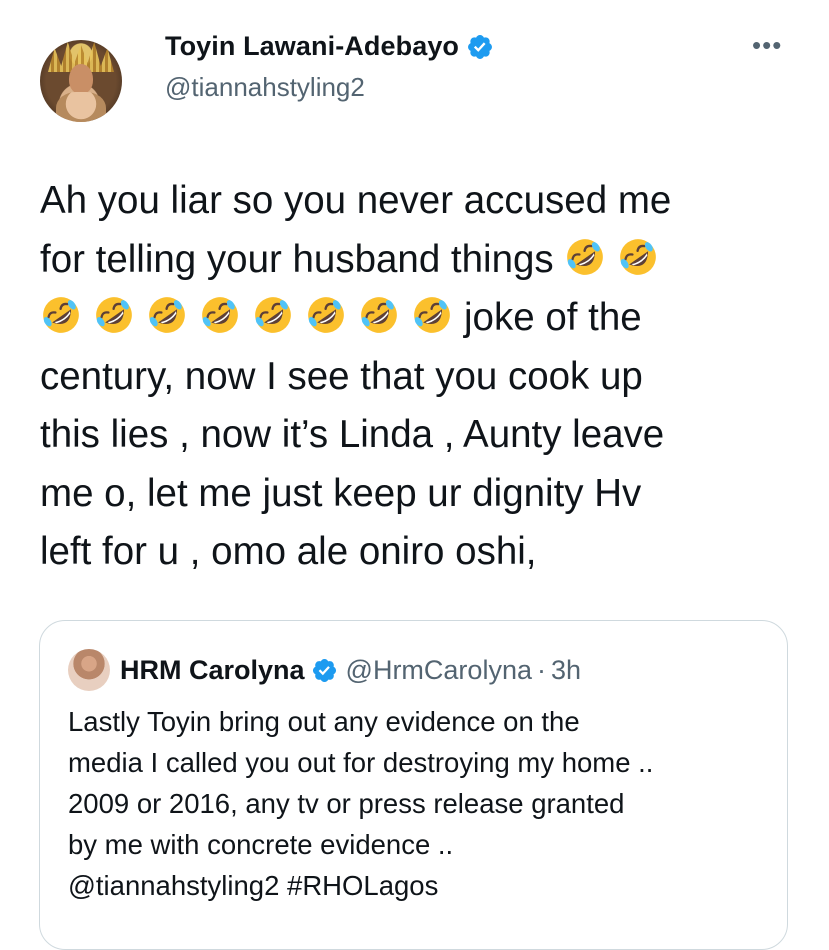 This screenshot has width=829, height=950. What do you see at coordinates (356, 200) in the screenshot?
I see `tweet-line-1: Ah you liar so you never accused me` at bounding box center [356, 200].